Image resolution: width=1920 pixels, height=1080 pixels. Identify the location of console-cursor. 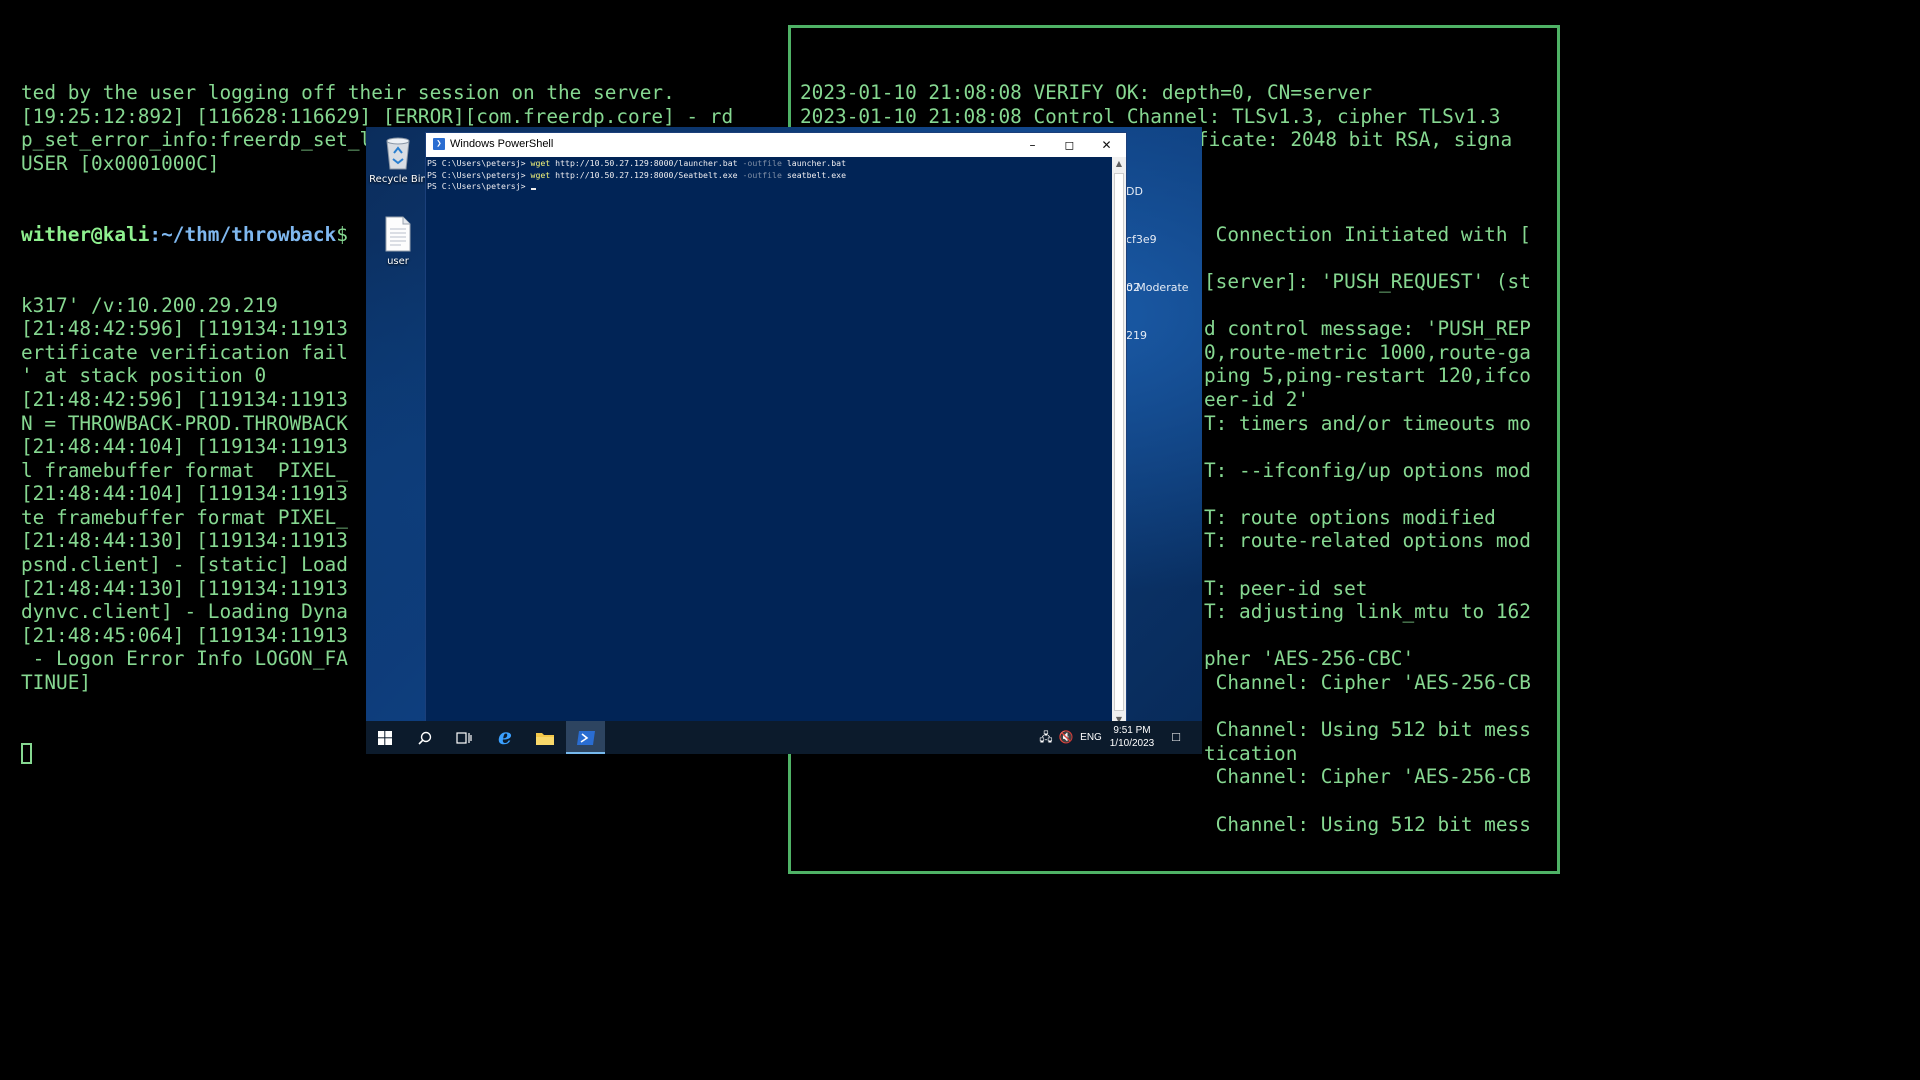
(533, 189).